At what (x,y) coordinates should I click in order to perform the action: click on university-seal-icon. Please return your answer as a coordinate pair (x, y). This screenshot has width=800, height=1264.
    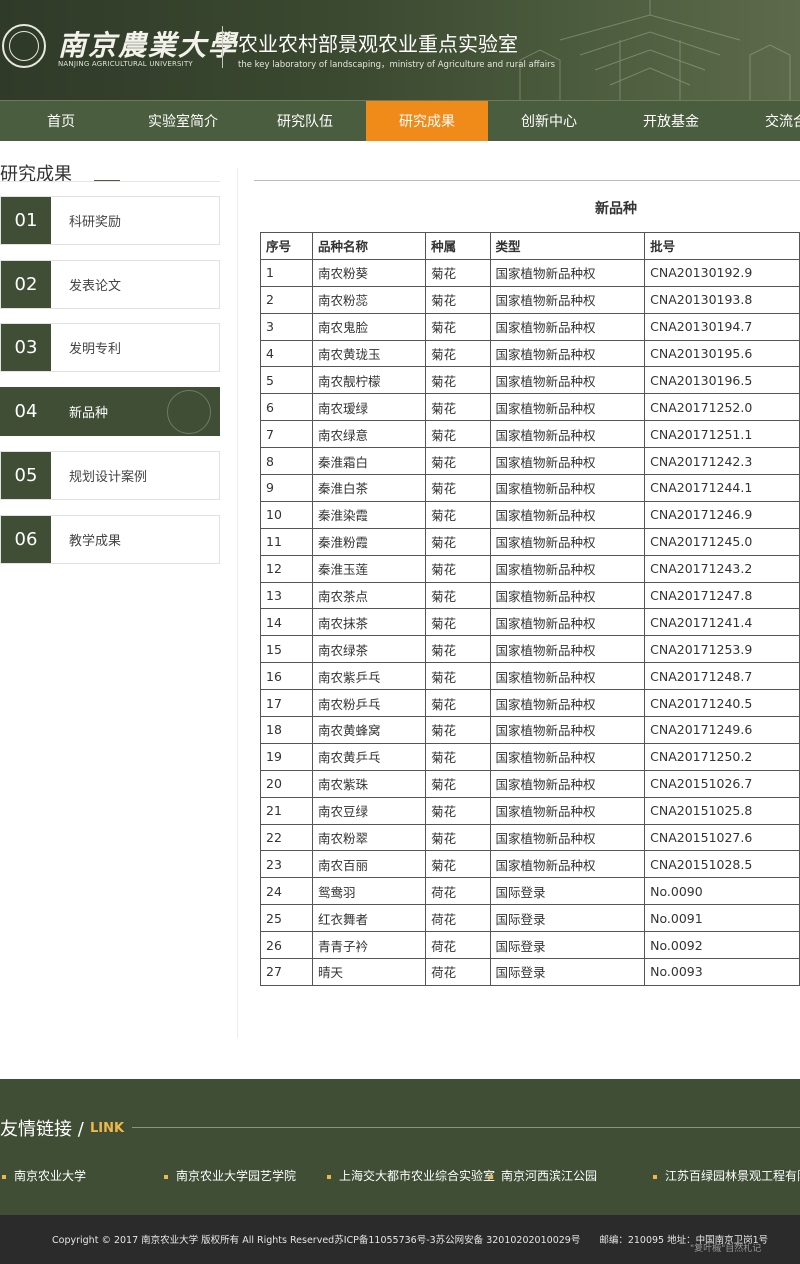
    Looking at the image, I should click on (24, 46).